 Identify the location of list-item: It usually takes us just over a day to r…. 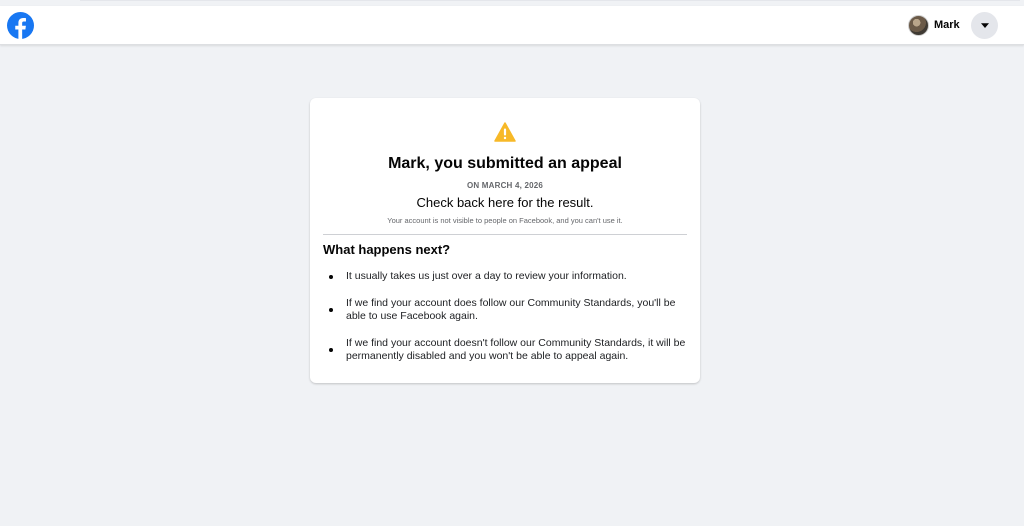
(505, 276).